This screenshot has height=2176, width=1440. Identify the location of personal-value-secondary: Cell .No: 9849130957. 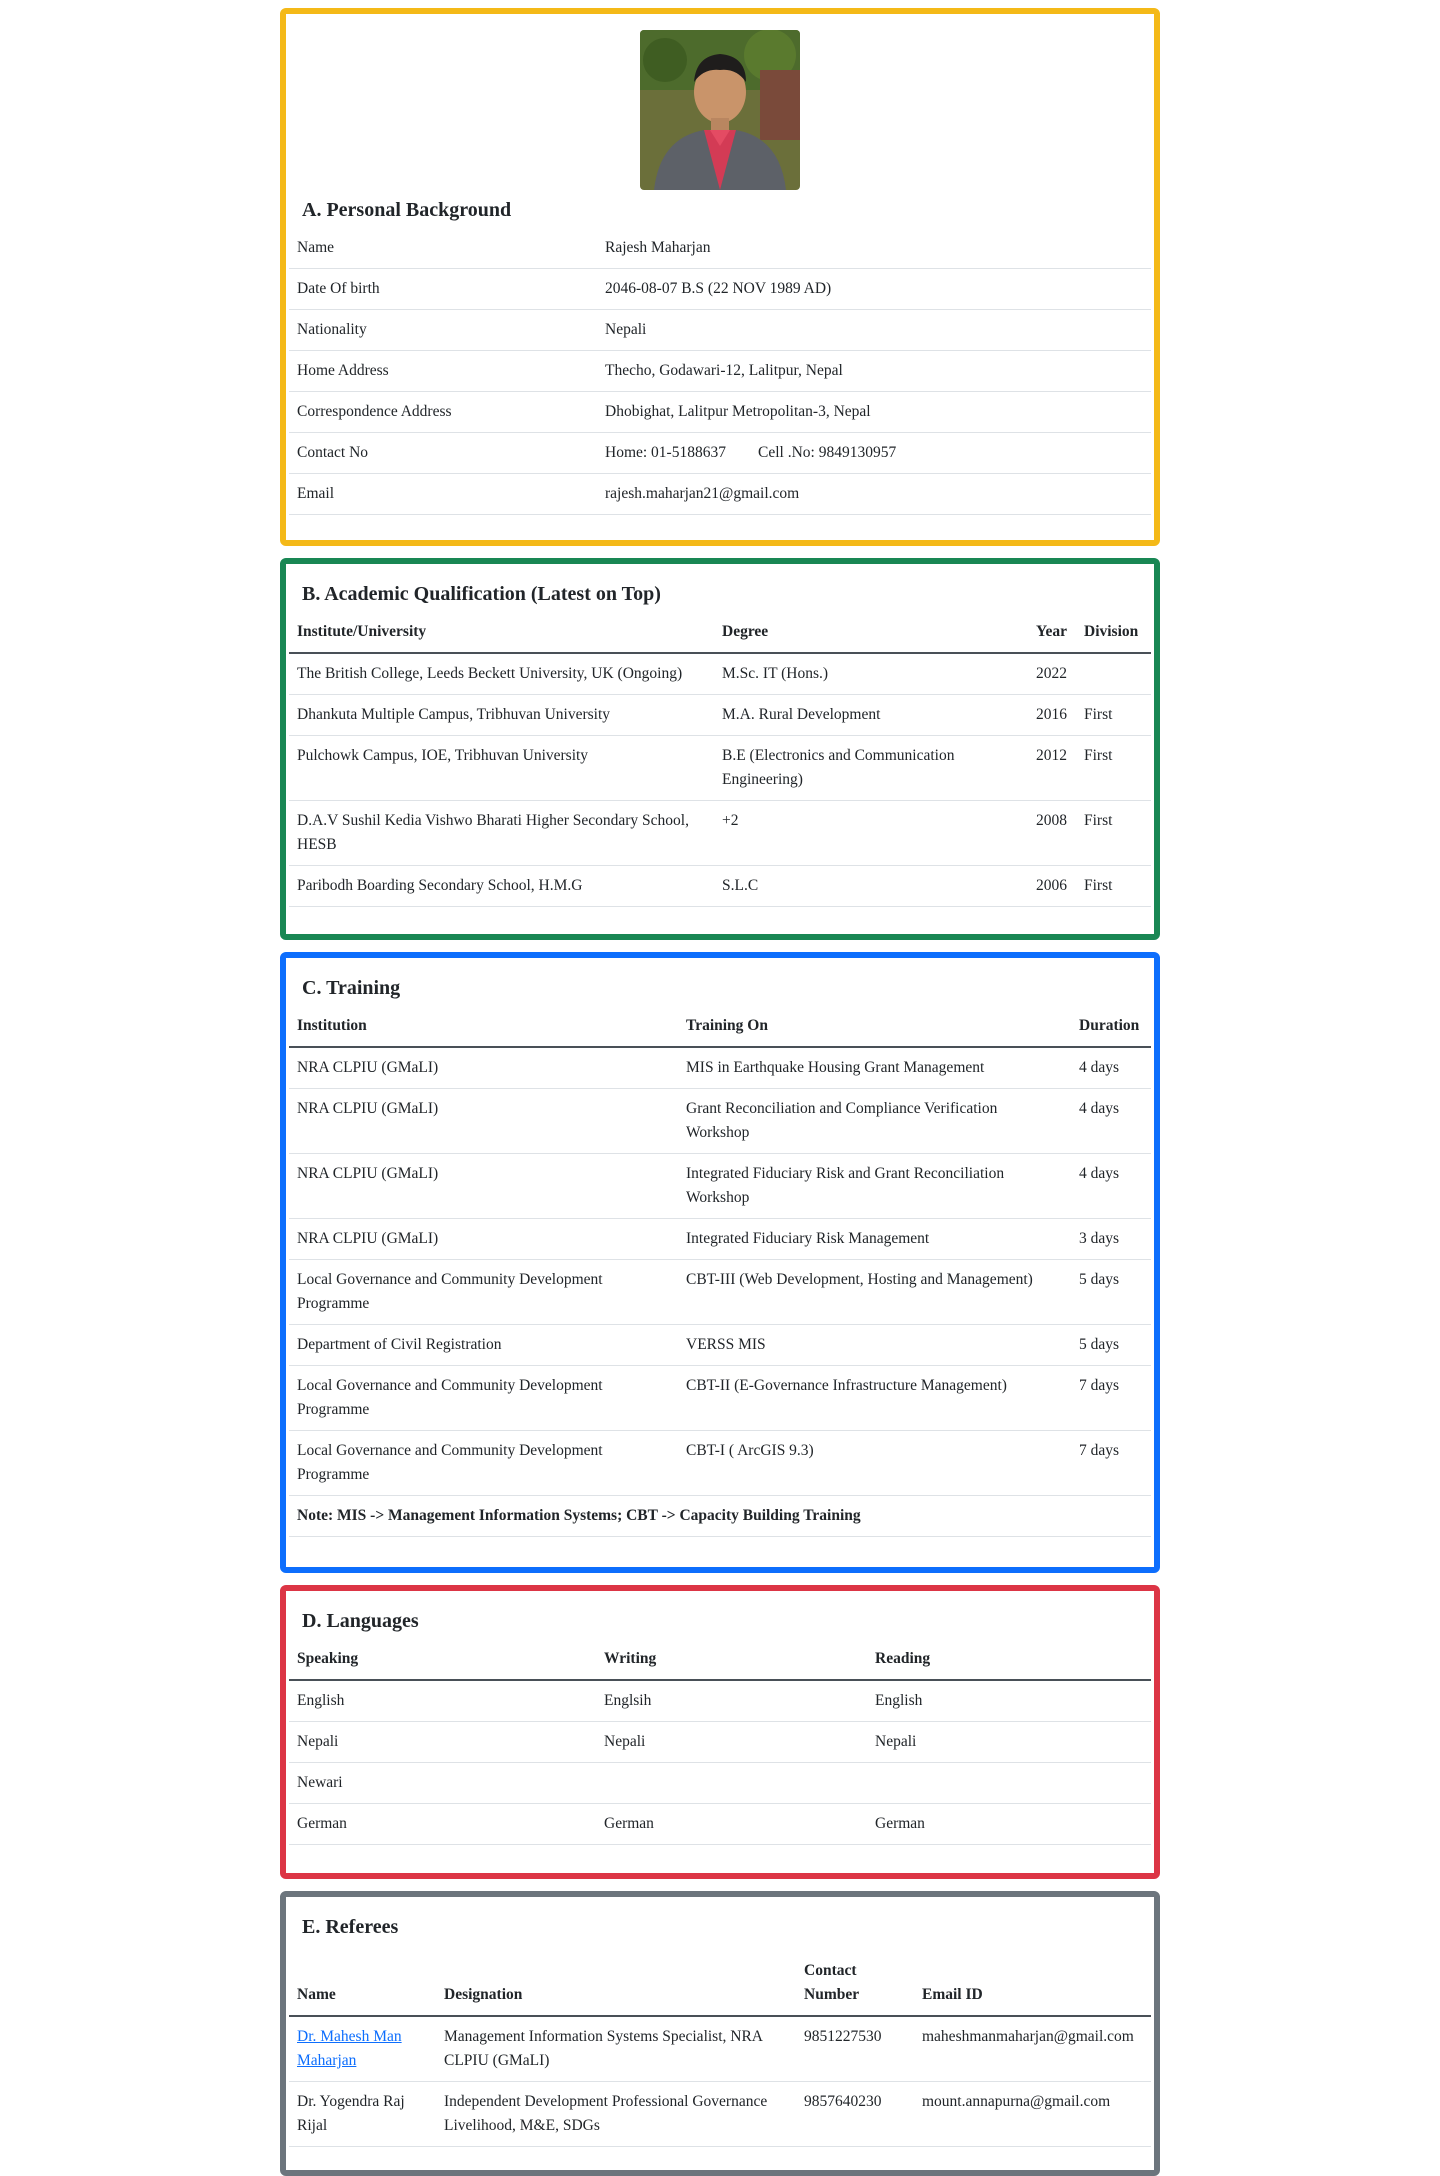
(827, 452).